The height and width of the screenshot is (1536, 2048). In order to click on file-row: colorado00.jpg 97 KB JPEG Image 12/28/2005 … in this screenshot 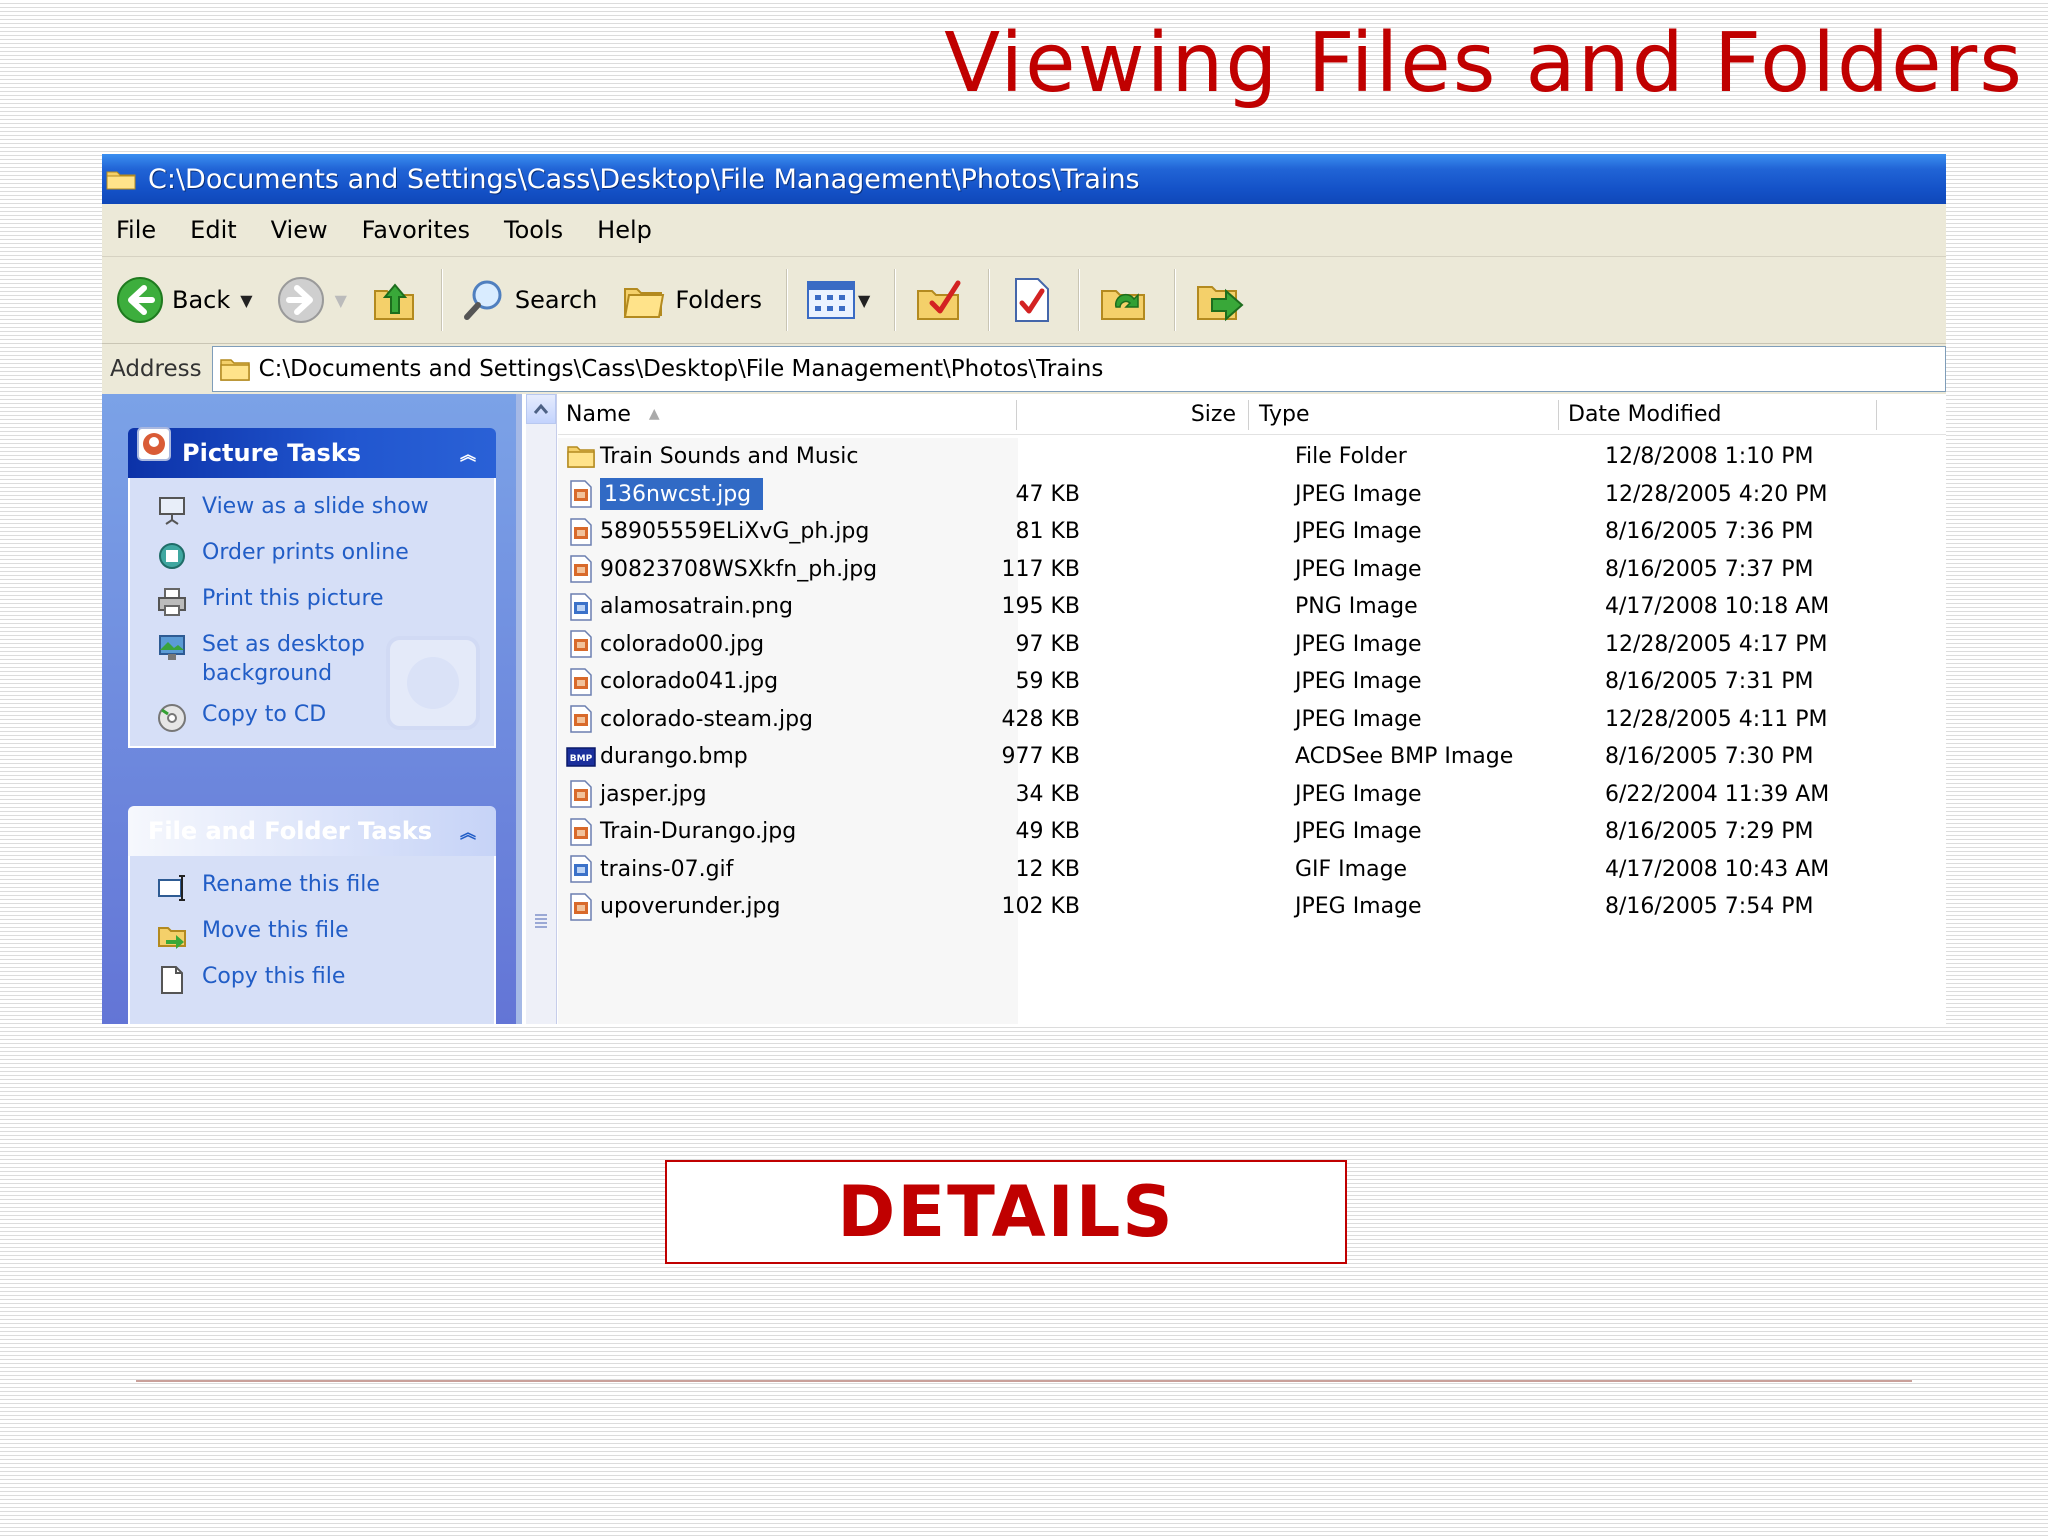, I will do `click(1252, 645)`.